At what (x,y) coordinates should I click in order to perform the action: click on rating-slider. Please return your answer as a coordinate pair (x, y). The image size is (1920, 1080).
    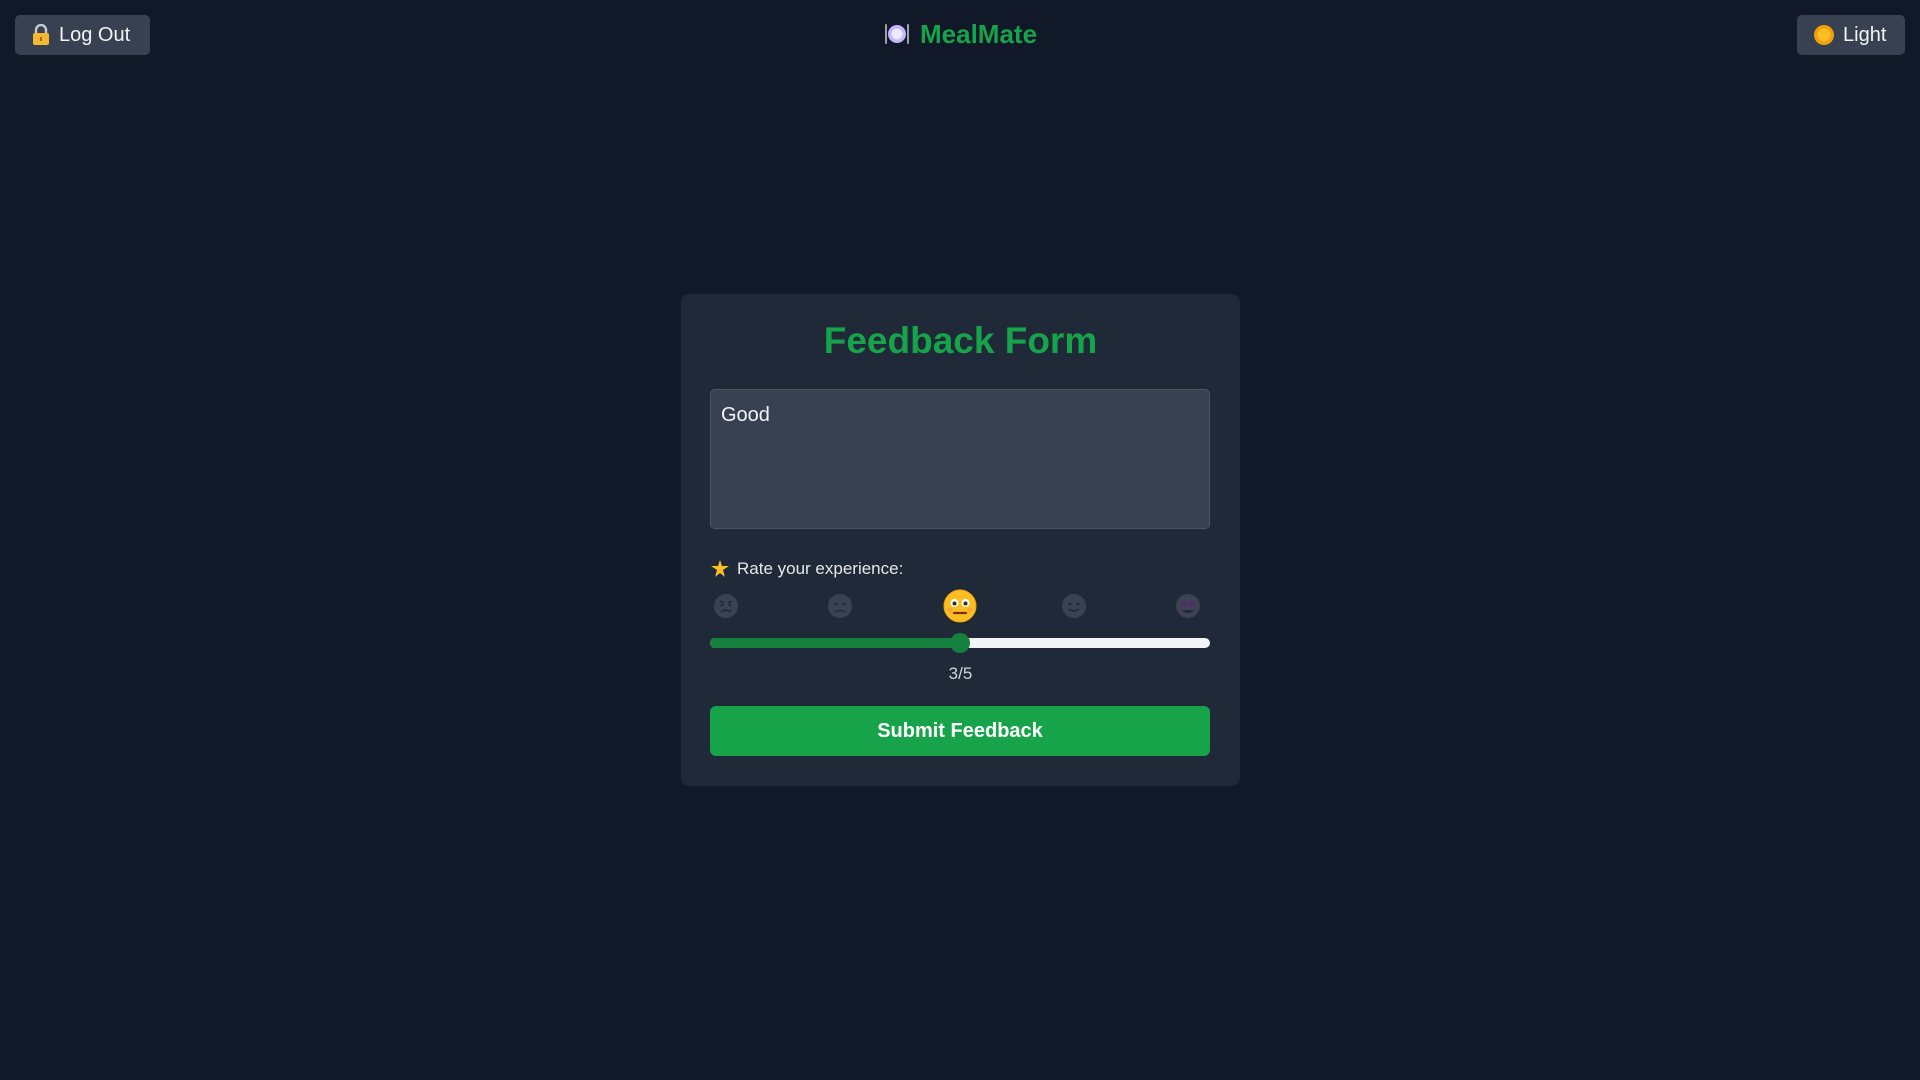
    Looking at the image, I should click on (960, 643).